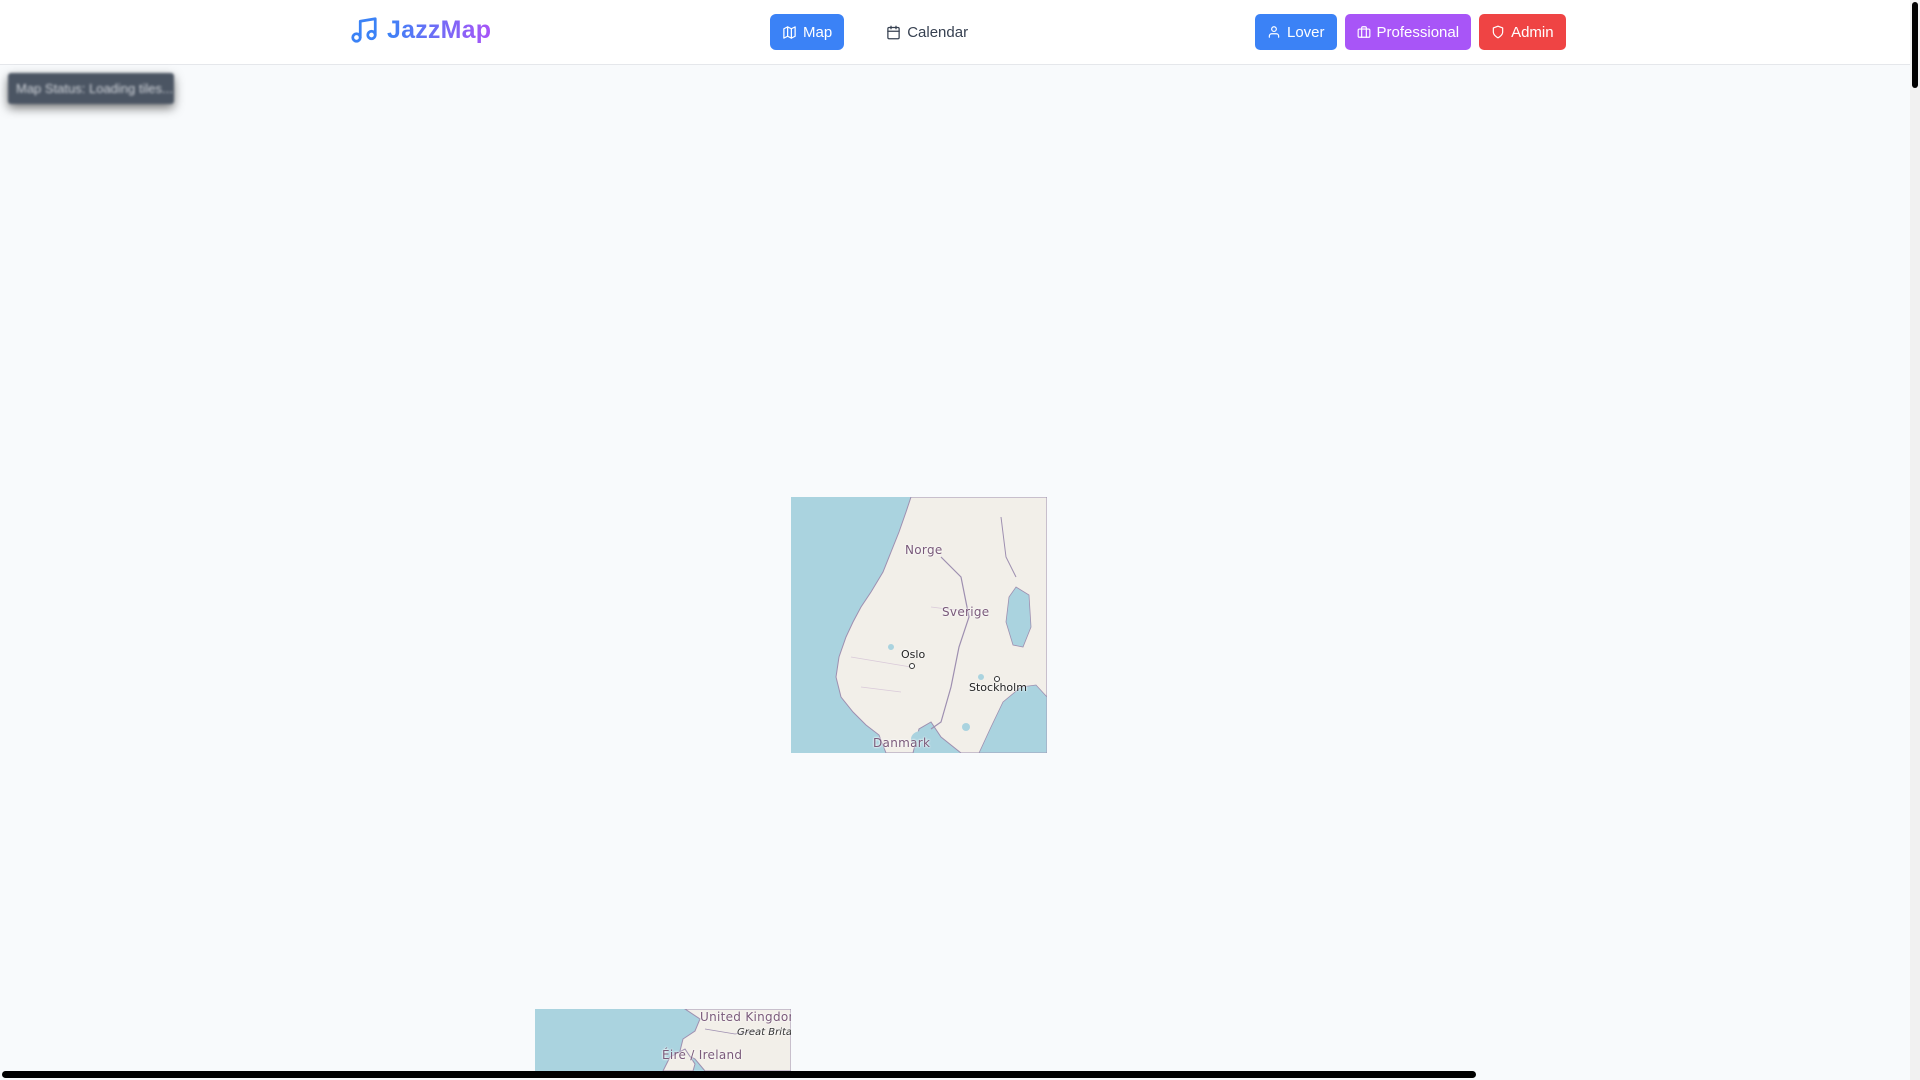 The height and width of the screenshot is (1080, 1920). What do you see at coordinates (818, 32) in the screenshot?
I see `nav-map-label: Map` at bounding box center [818, 32].